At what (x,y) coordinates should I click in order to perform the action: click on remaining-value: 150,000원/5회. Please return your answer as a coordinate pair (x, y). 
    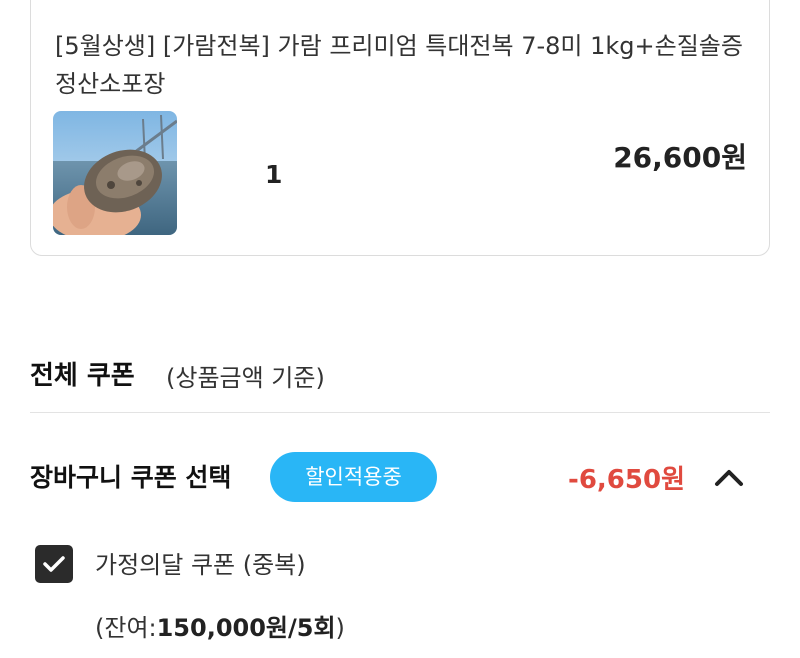
    Looking at the image, I should click on (246, 628).